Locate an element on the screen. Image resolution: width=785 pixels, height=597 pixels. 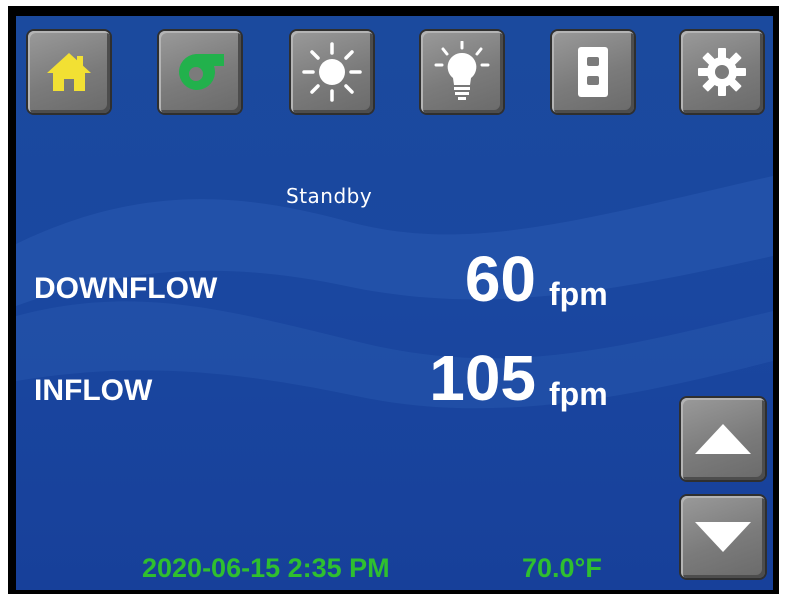
gear-icon is located at coordinates (722, 72).